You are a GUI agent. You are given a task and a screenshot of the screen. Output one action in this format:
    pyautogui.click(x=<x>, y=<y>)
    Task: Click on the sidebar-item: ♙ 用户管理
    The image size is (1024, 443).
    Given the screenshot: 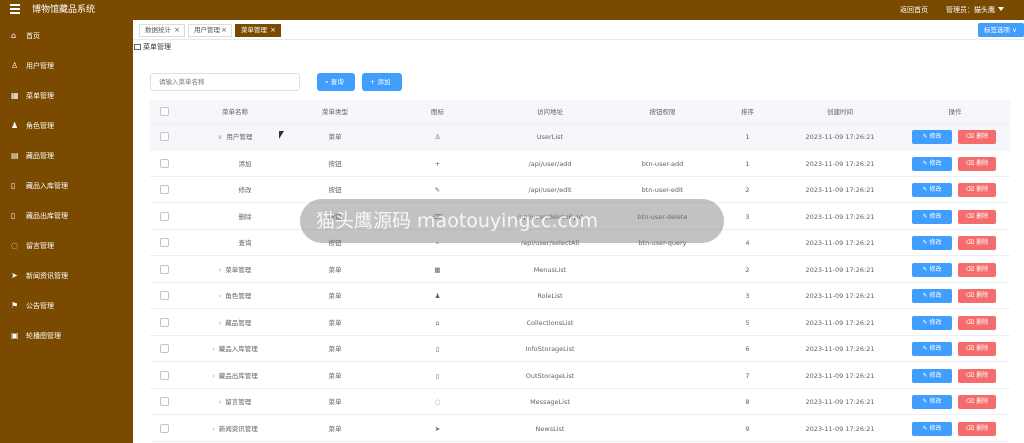 What is the action you would take?
    pyautogui.click(x=66, y=66)
    